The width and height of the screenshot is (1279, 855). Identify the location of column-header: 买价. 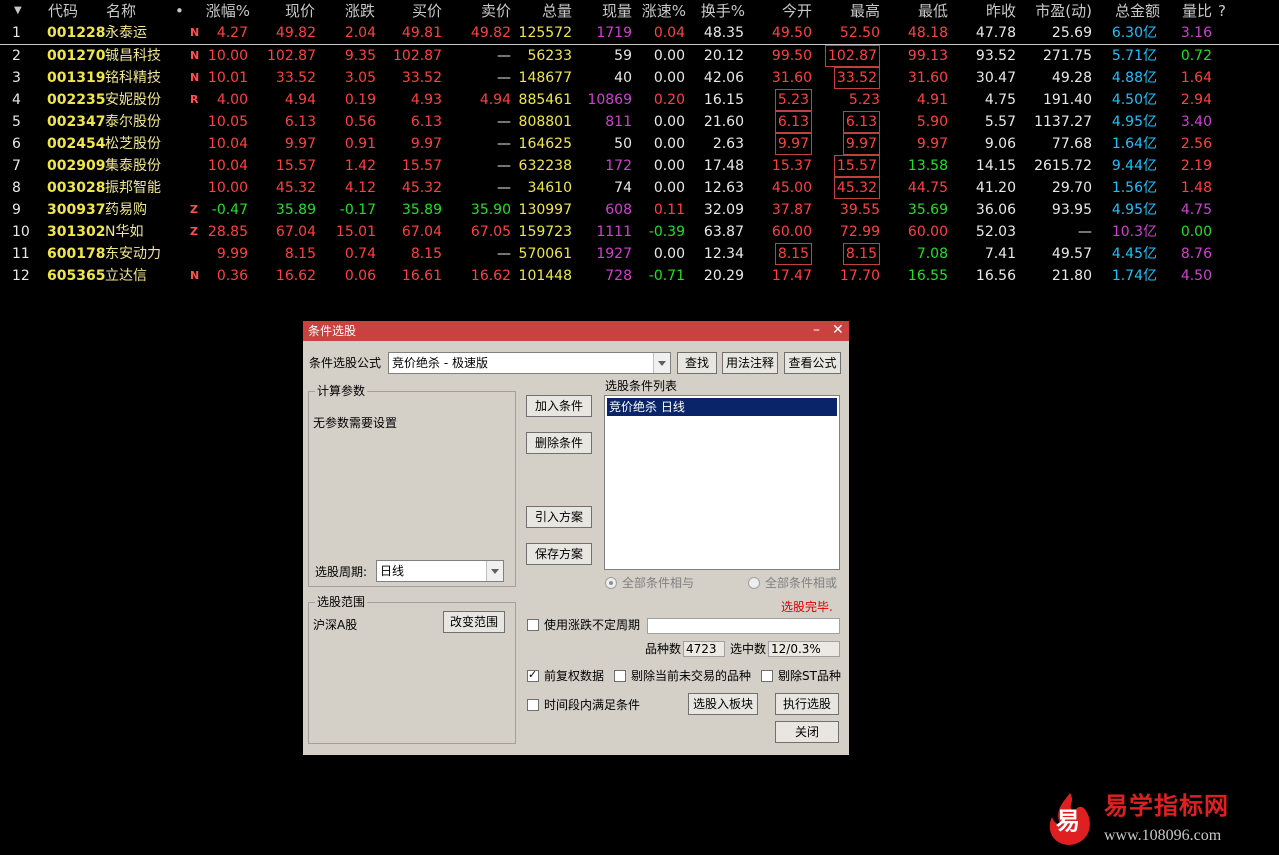
(427, 11).